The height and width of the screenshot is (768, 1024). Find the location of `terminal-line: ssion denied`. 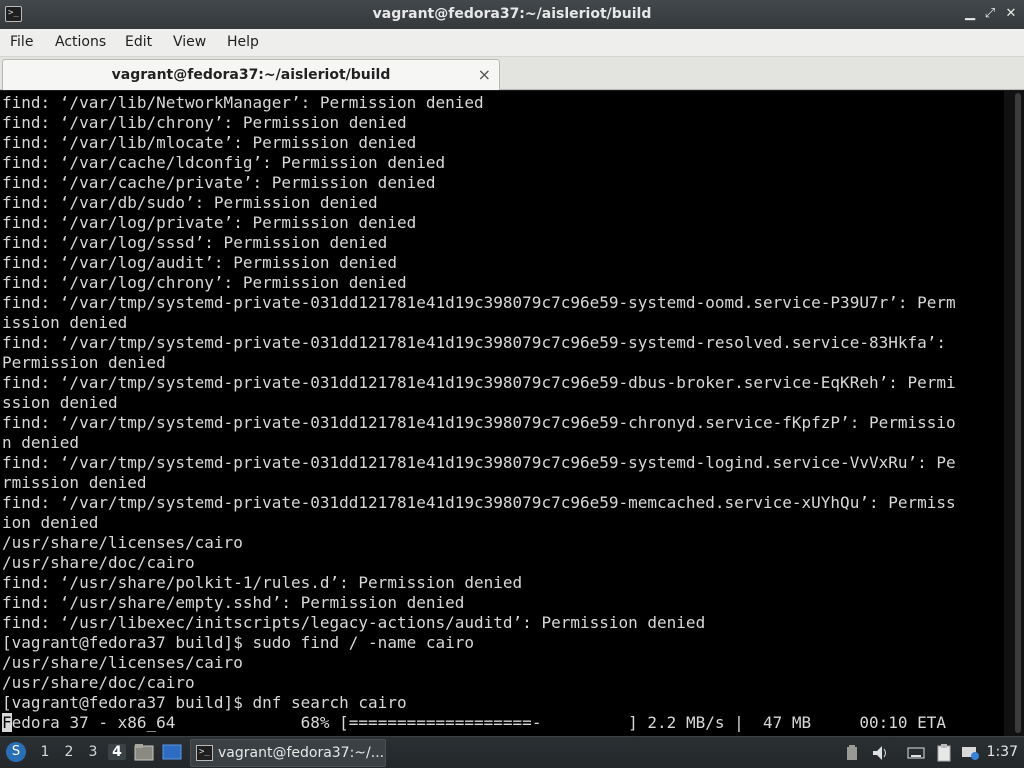

terminal-line: ssion denied is located at coordinates (60, 402).